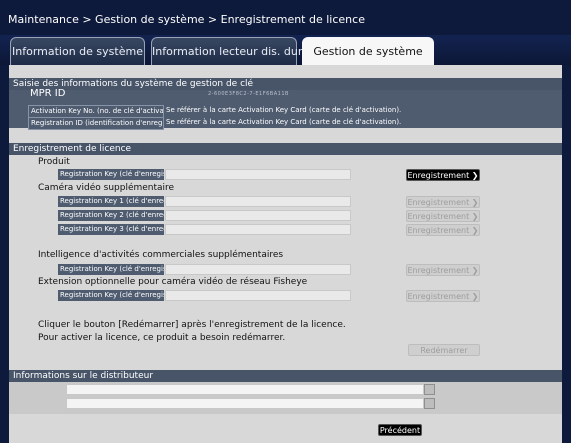 The height and width of the screenshot is (443, 571). Describe the element at coordinates (285, 376) in the screenshot. I see `distributor-section-header: Informations sur le distributeur` at that location.